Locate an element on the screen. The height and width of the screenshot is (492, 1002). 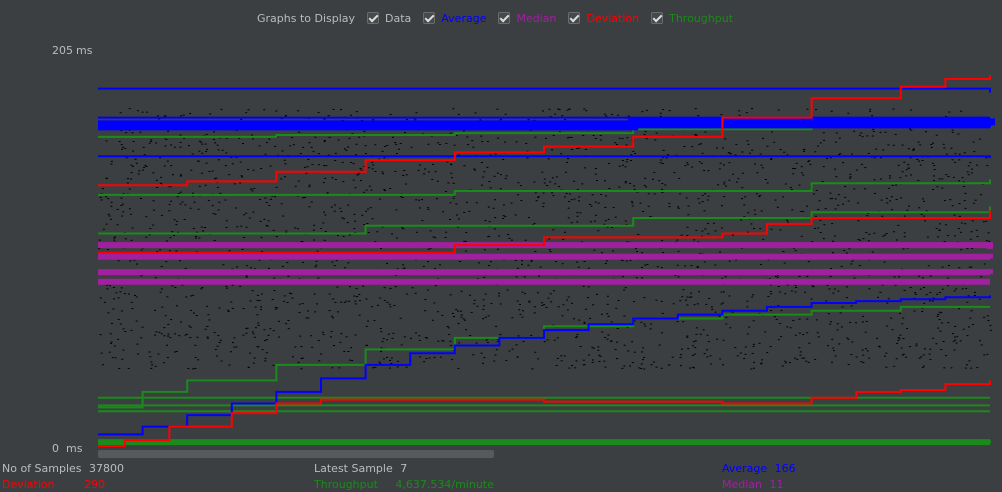
stat-latest-sample: Latest Sample 7 is located at coordinates (360, 468).